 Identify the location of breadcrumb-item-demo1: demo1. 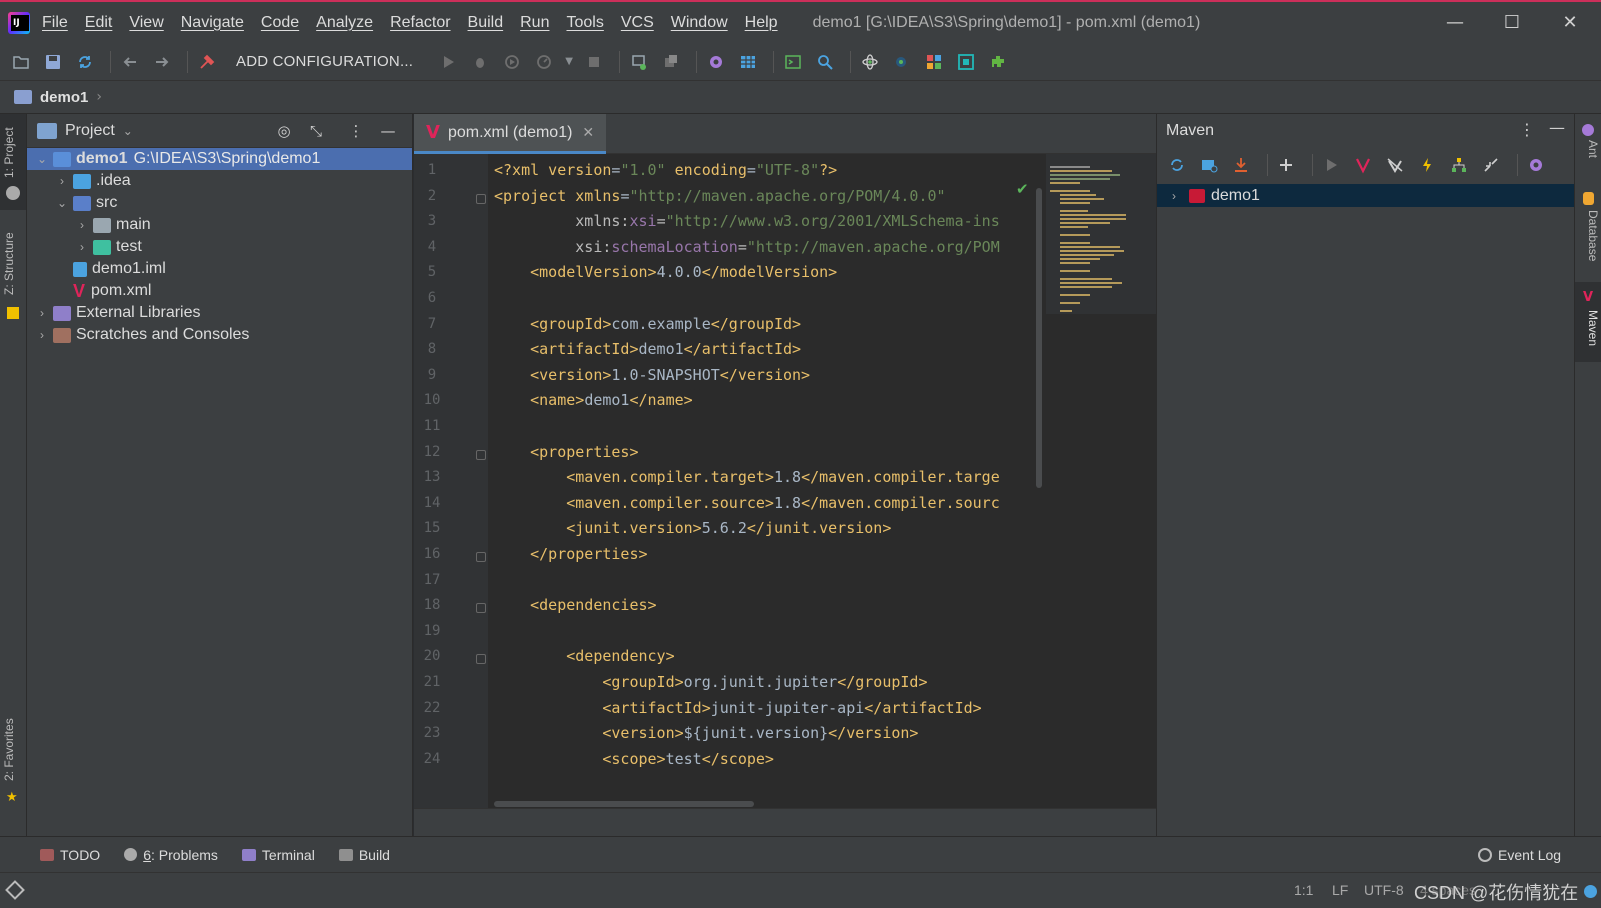
(64, 97).